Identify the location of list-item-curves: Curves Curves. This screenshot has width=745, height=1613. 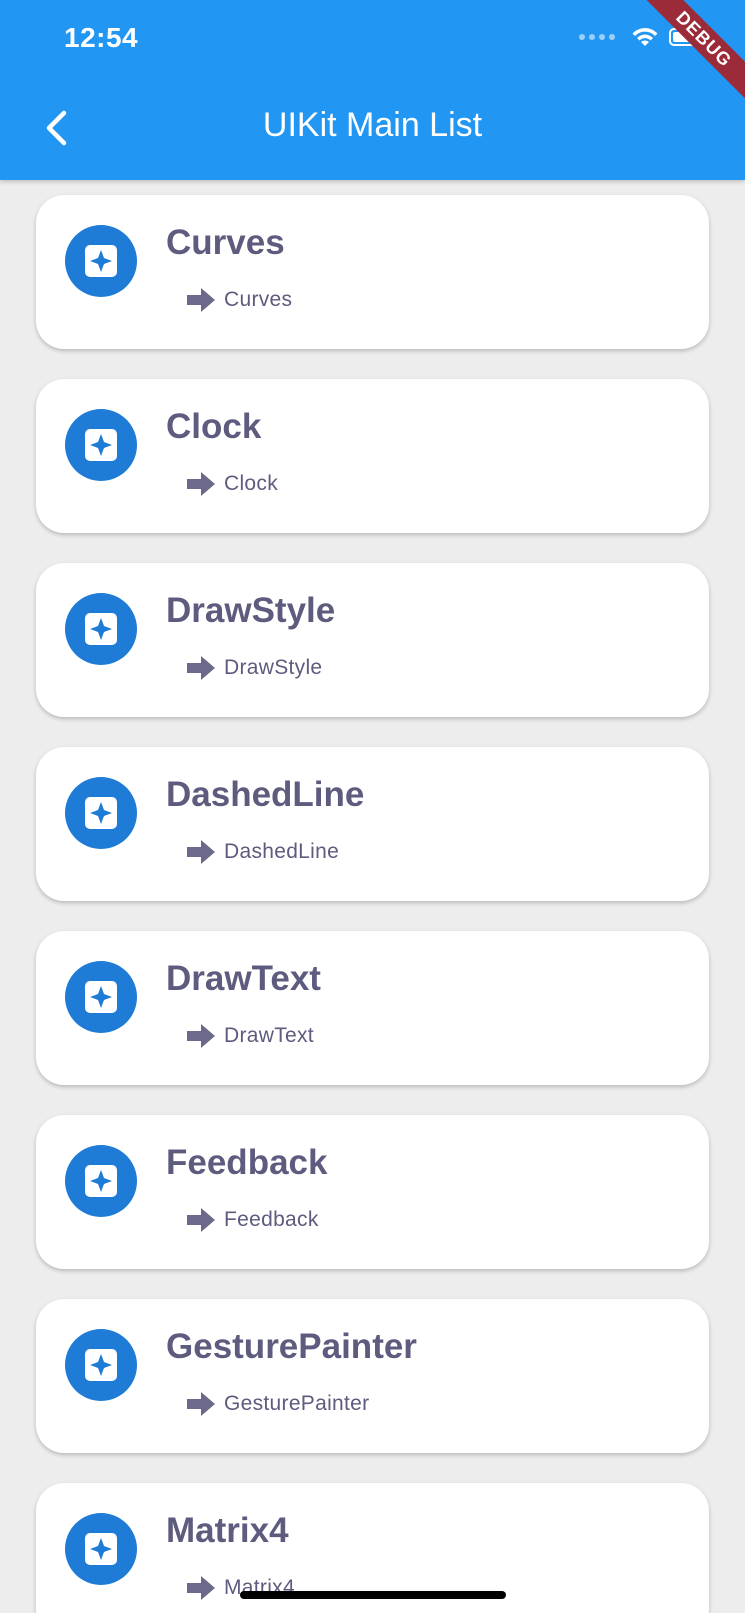
(372, 272).